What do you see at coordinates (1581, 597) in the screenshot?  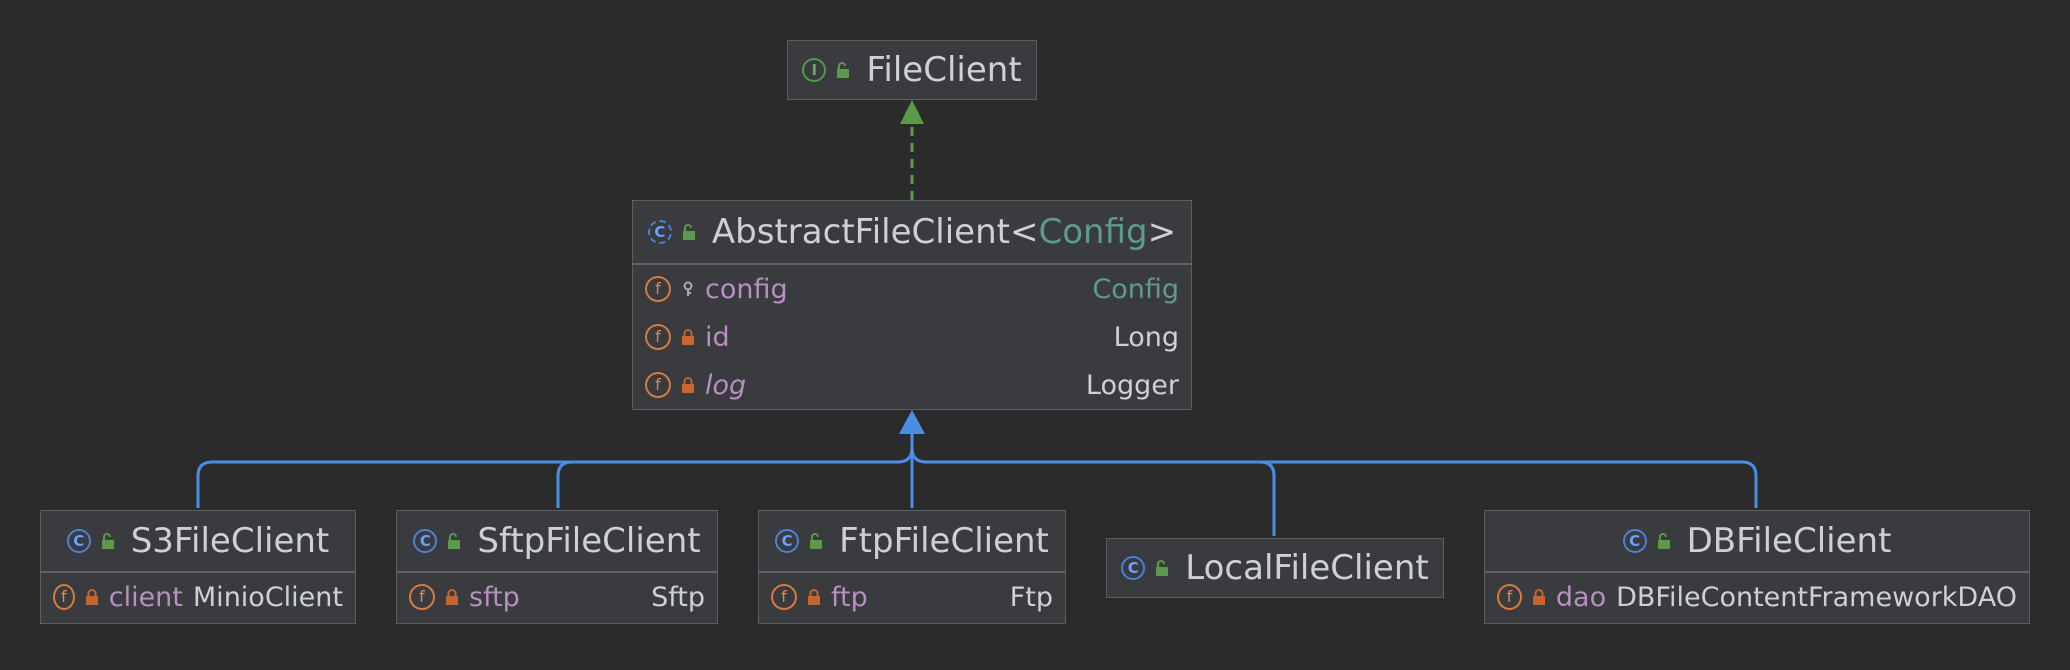 I see `field-name: dao` at bounding box center [1581, 597].